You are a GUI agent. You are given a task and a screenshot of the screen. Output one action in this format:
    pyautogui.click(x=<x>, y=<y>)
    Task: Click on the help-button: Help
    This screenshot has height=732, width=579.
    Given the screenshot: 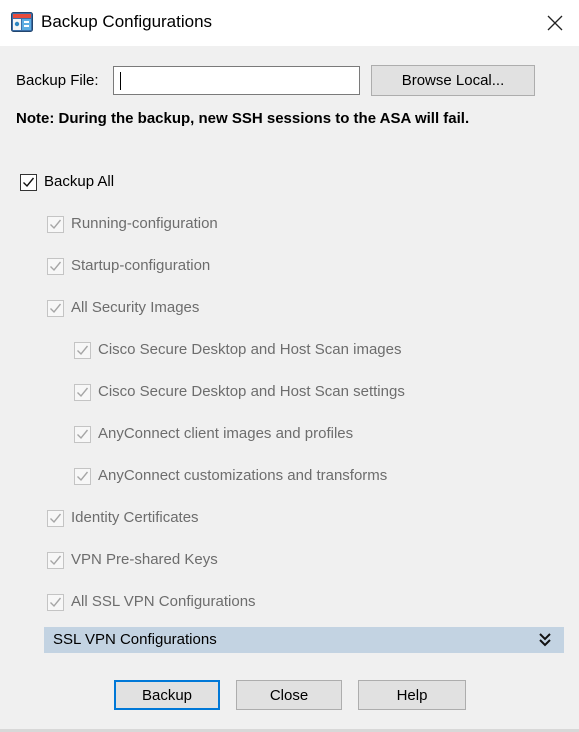 What is the action you would take?
    pyautogui.click(x=412, y=695)
    